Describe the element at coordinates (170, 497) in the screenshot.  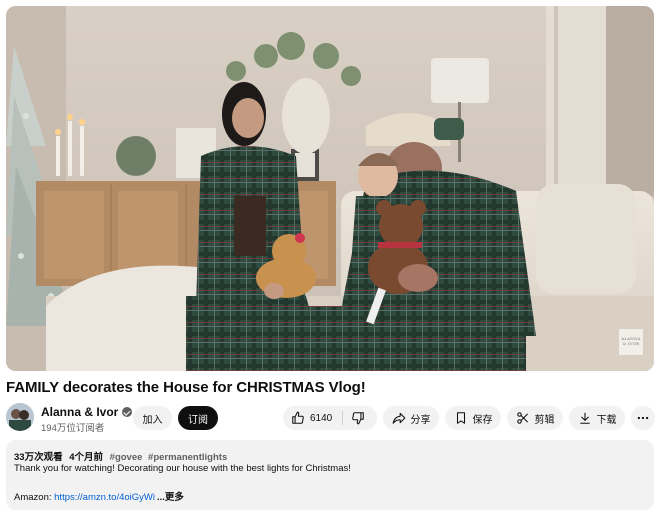
I see `show-more-button: ...更多` at that location.